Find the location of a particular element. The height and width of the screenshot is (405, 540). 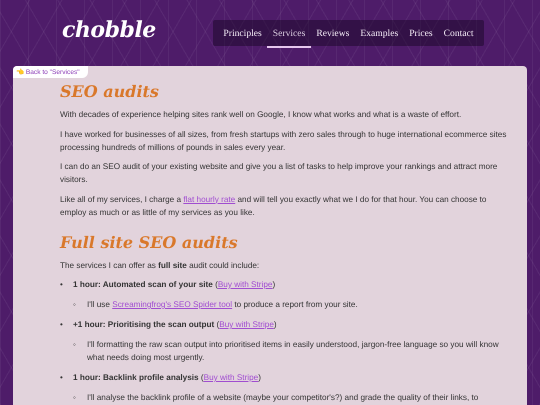

list-item-text: +1 hour: Prioritising the scan output (Buy with Stripe) is located at coordinates (175, 325).